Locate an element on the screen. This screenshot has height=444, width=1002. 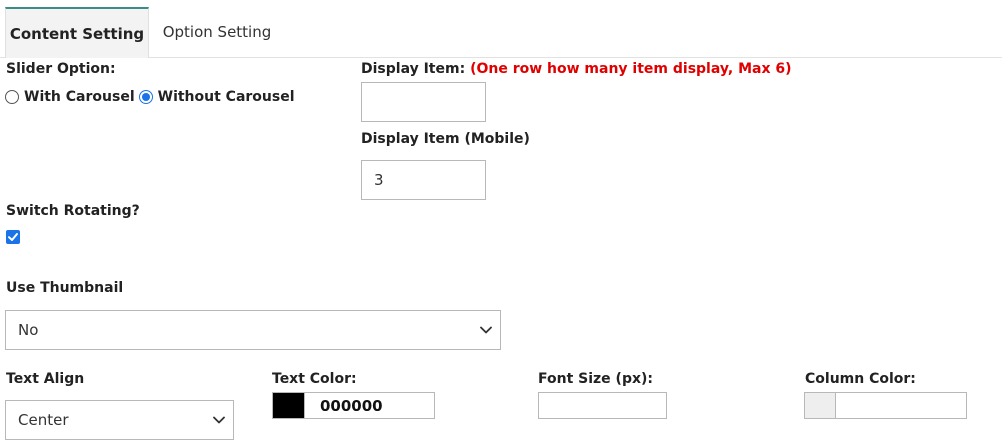
use-thumbnail-value: No is located at coordinates (28, 330).